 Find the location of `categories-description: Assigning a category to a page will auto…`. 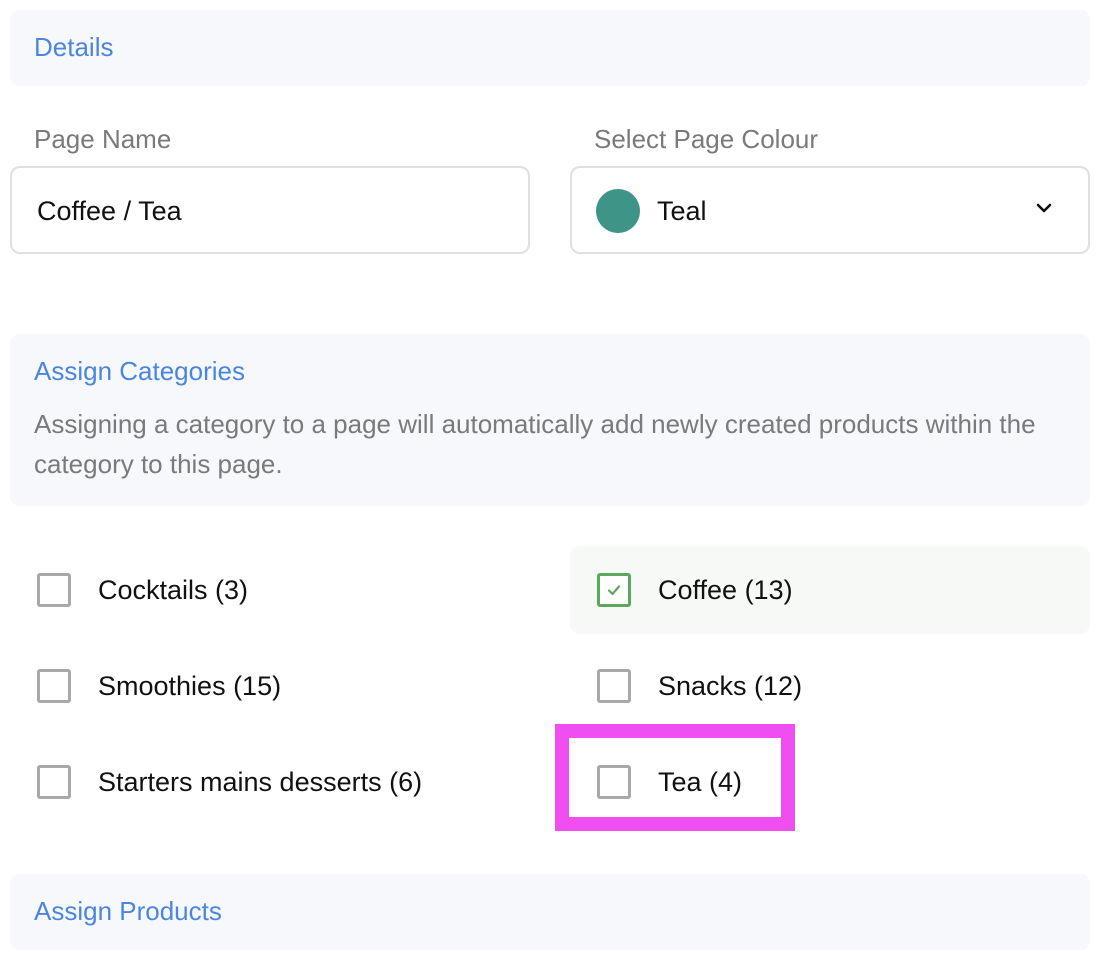

categories-description: Assigning a category to a page will auto… is located at coordinates (535, 444).